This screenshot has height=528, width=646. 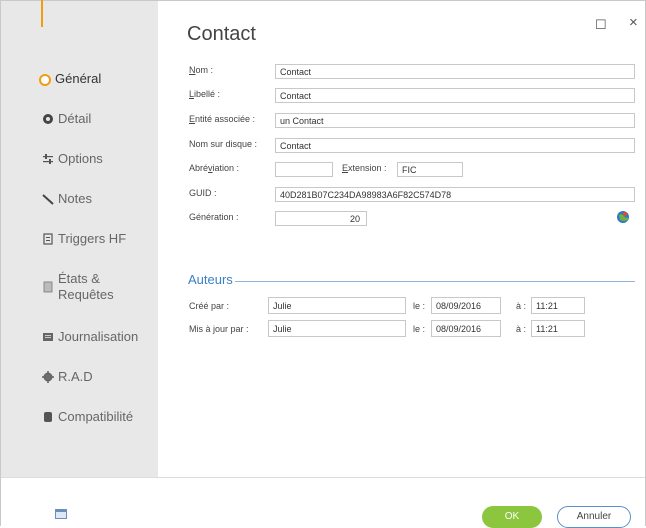 I want to click on guid-field: 40D281B07C234DA98983A6F82C574D78, so click(x=455, y=194).